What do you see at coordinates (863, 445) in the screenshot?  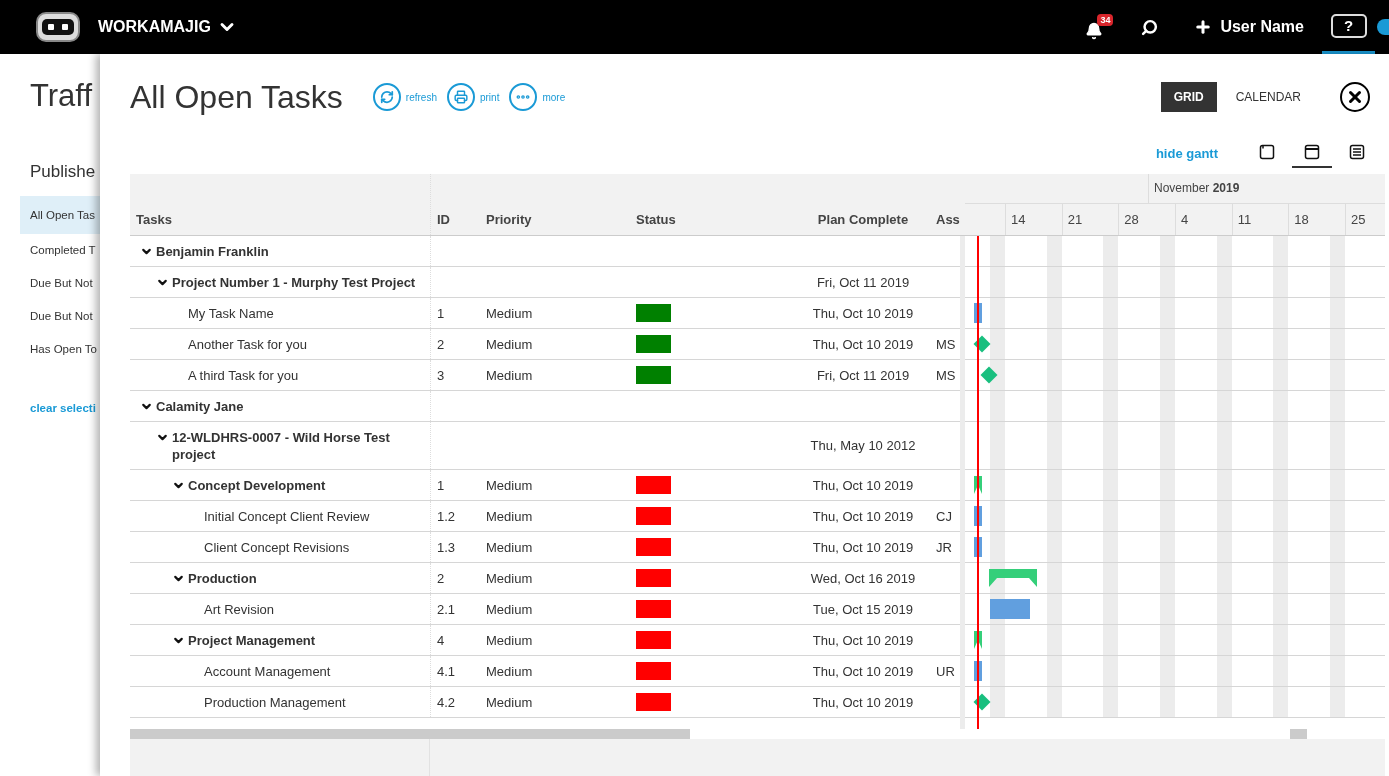 I see `plan-complete-date: Thu, May 10 2012` at bounding box center [863, 445].